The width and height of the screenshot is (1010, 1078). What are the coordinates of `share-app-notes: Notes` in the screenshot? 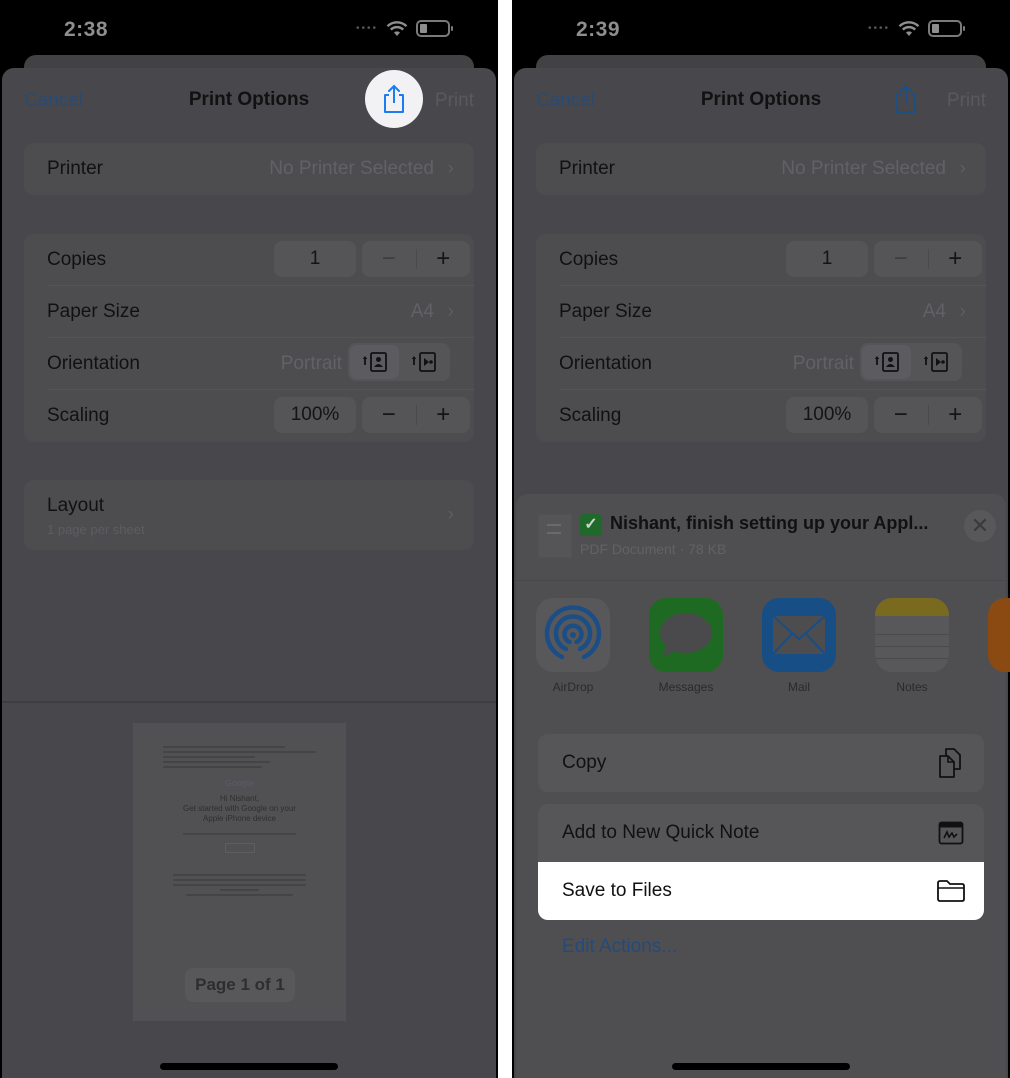 It's located at (912, 646).